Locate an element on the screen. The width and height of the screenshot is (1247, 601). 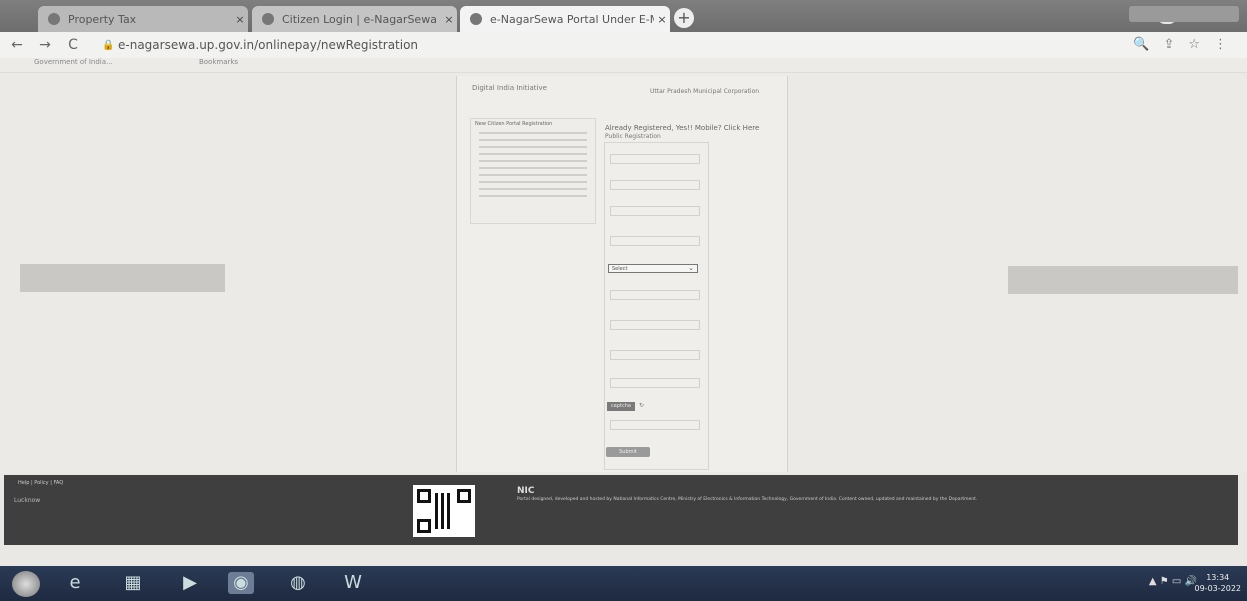
clock-date: 09-03-2022 is located at coordinates (1218, 588).